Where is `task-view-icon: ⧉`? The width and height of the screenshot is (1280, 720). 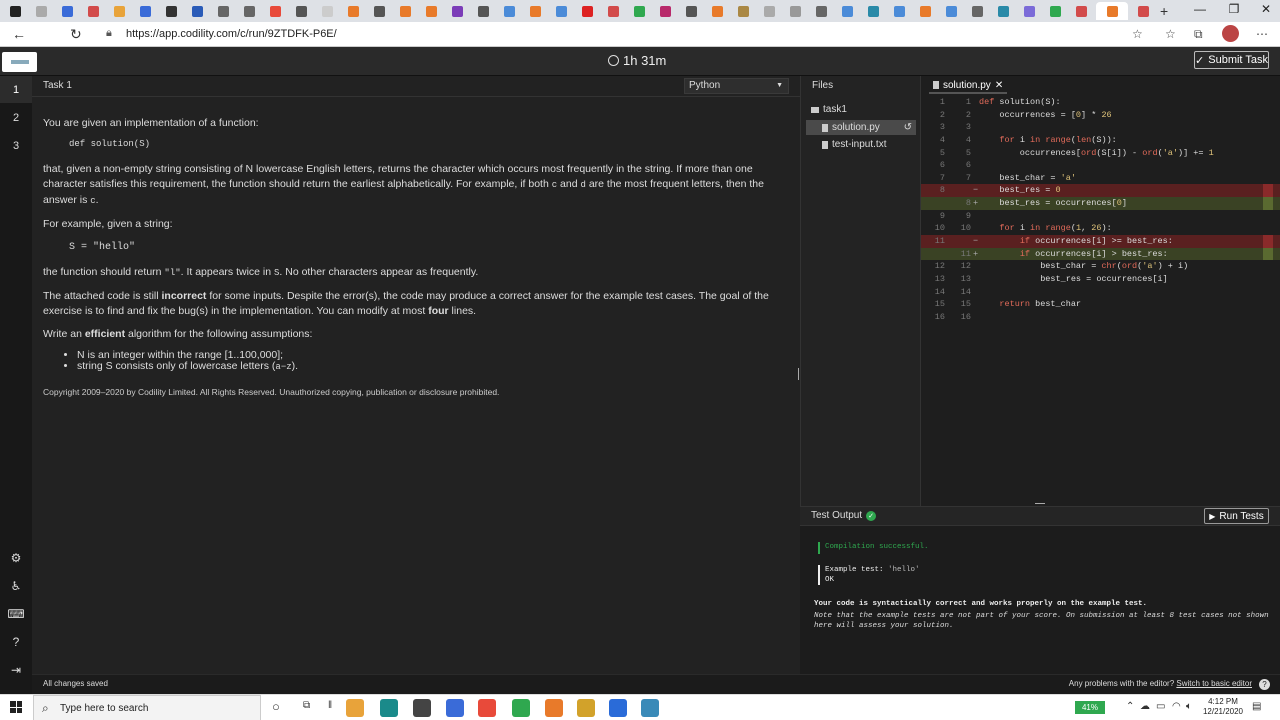
task-view-icon: ⧉ is located at coordinates (306, 705).